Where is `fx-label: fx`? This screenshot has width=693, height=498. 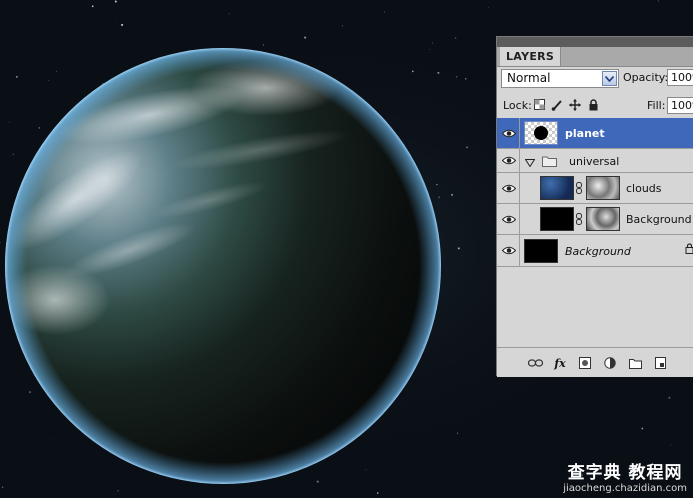
fx-label: fx is located at coordinates (560, 363).